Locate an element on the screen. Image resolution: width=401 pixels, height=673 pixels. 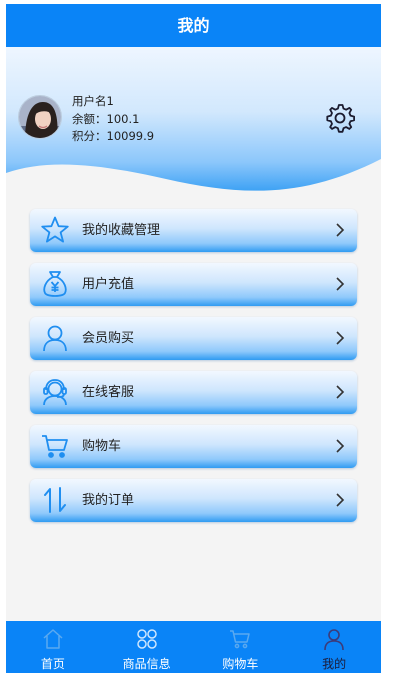
money-bag-icon is located at coordinates (55, 284).